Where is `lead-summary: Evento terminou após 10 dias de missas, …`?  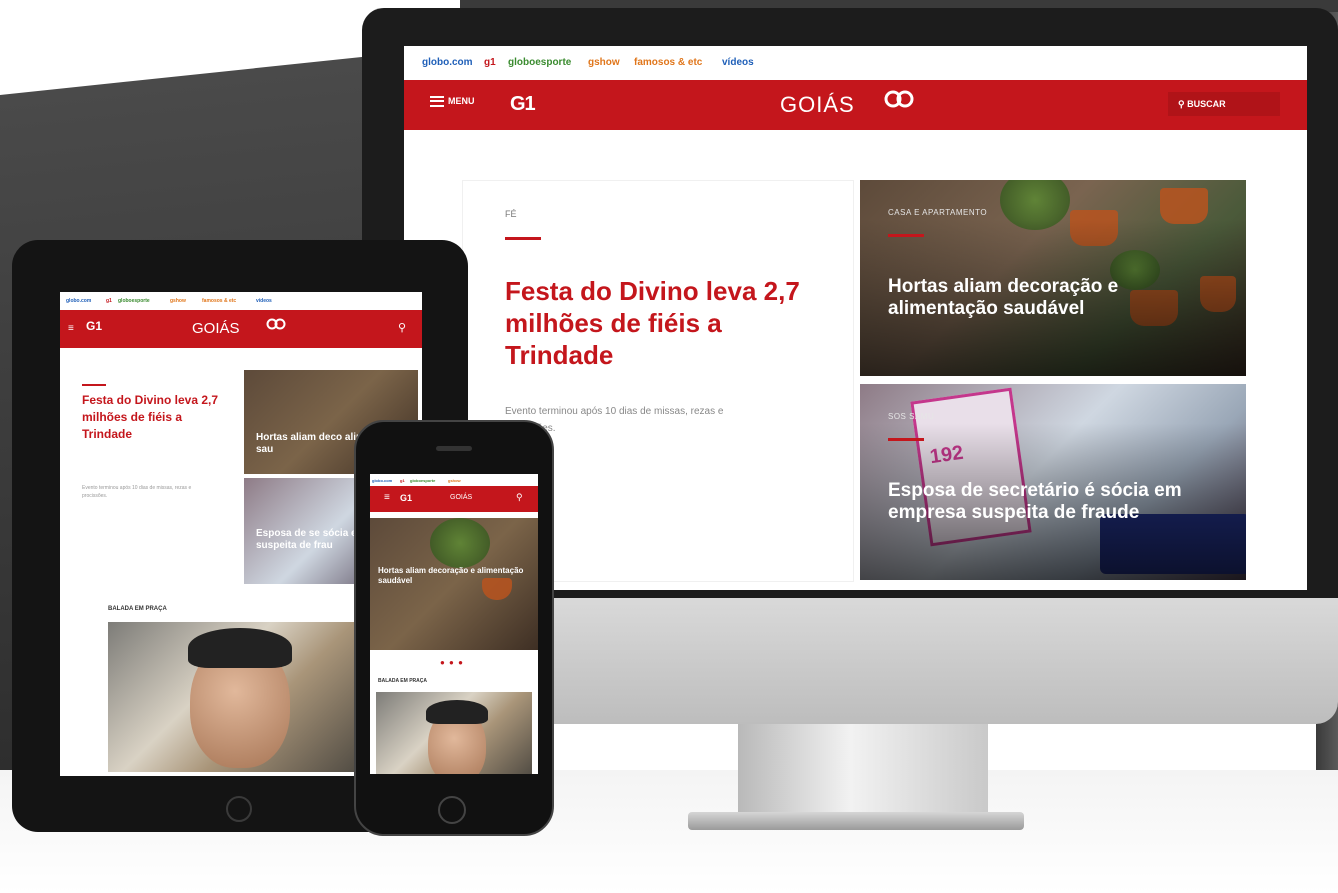 lead-summary: Evento terminou após 10 dias de missas, … is located at coordinates (137, 492).